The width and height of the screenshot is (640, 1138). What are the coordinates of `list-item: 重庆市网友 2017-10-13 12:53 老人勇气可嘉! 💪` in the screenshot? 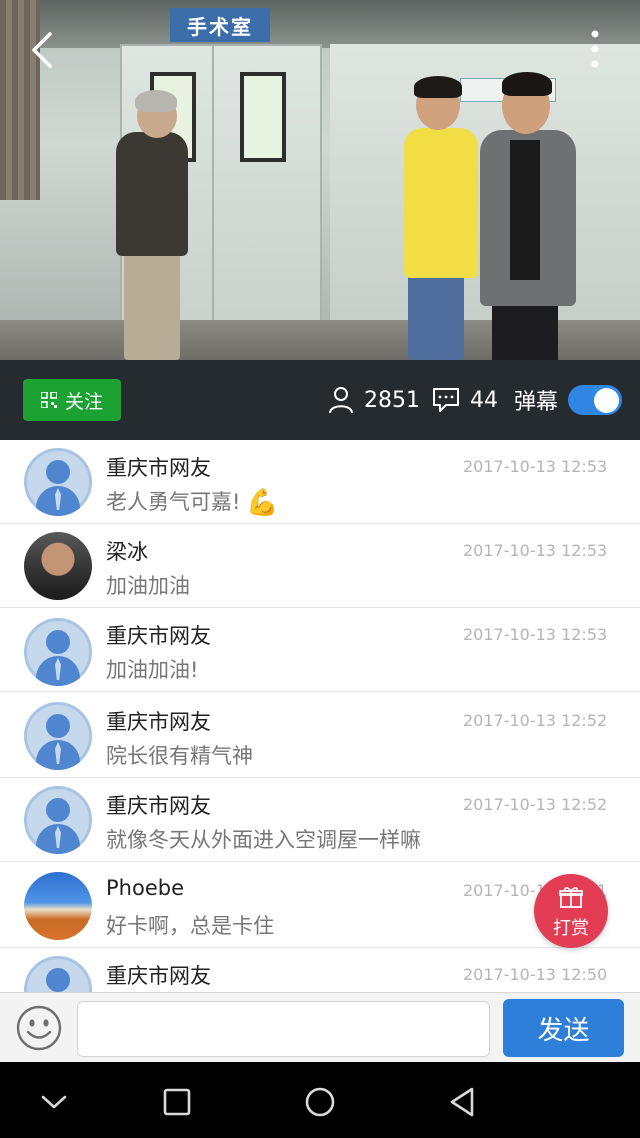 It's located at (320, 482).